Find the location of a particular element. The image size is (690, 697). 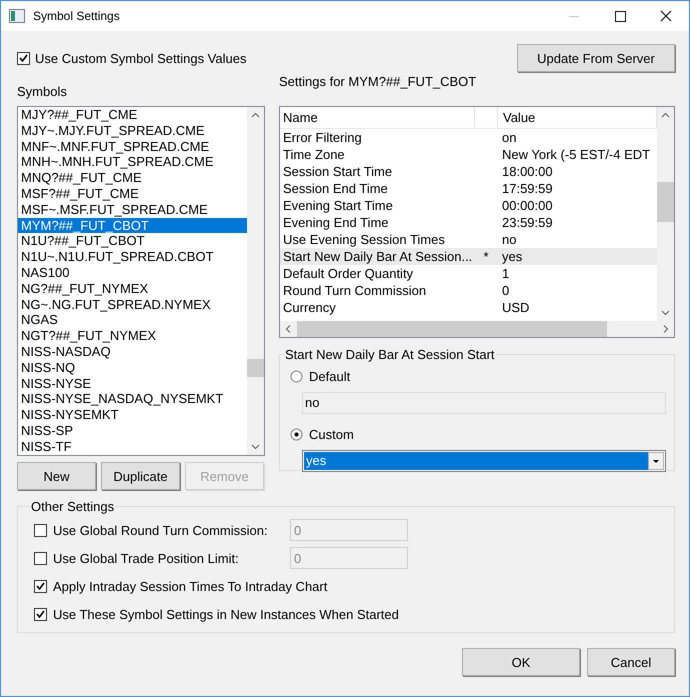

setting-value: 17:59:59 is located at coordinates (577, 188).